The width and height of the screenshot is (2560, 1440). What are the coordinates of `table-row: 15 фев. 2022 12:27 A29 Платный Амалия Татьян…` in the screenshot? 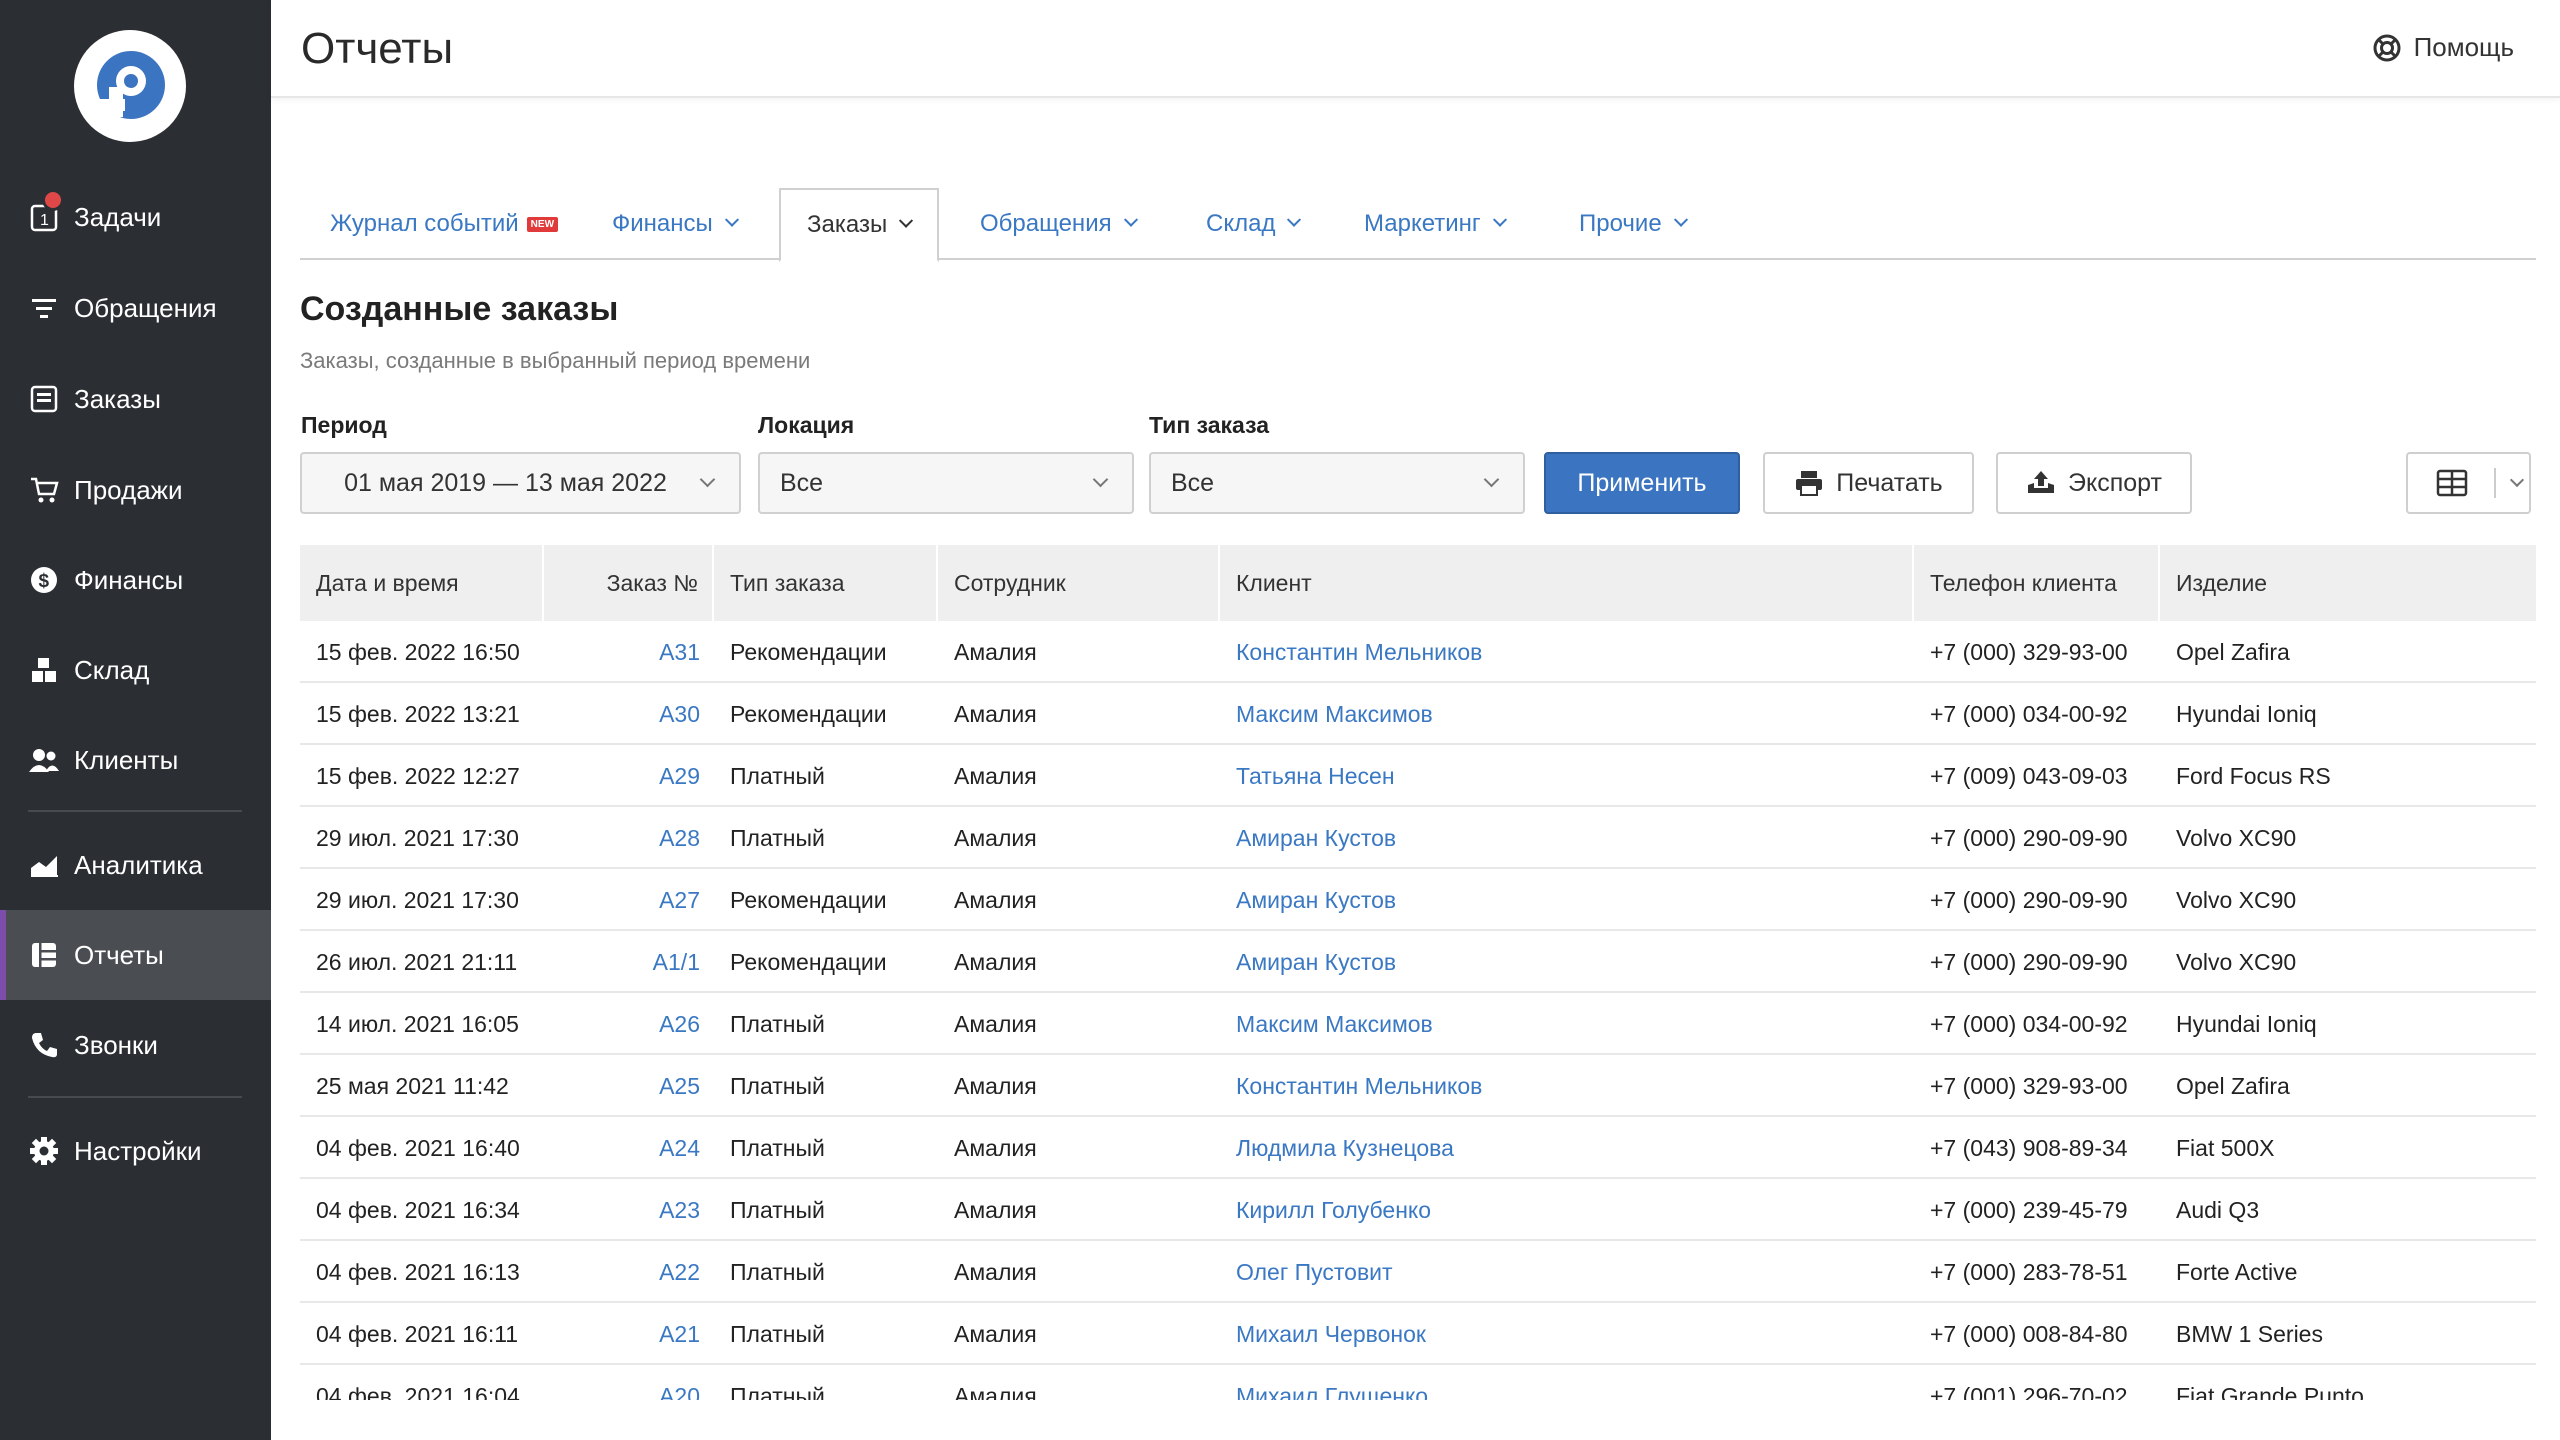 It's located at (1418, 776).